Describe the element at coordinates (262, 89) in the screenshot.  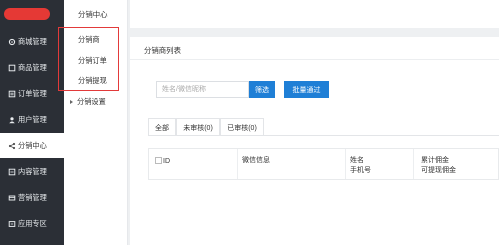
I see `filter-button: 筛选` at that location.